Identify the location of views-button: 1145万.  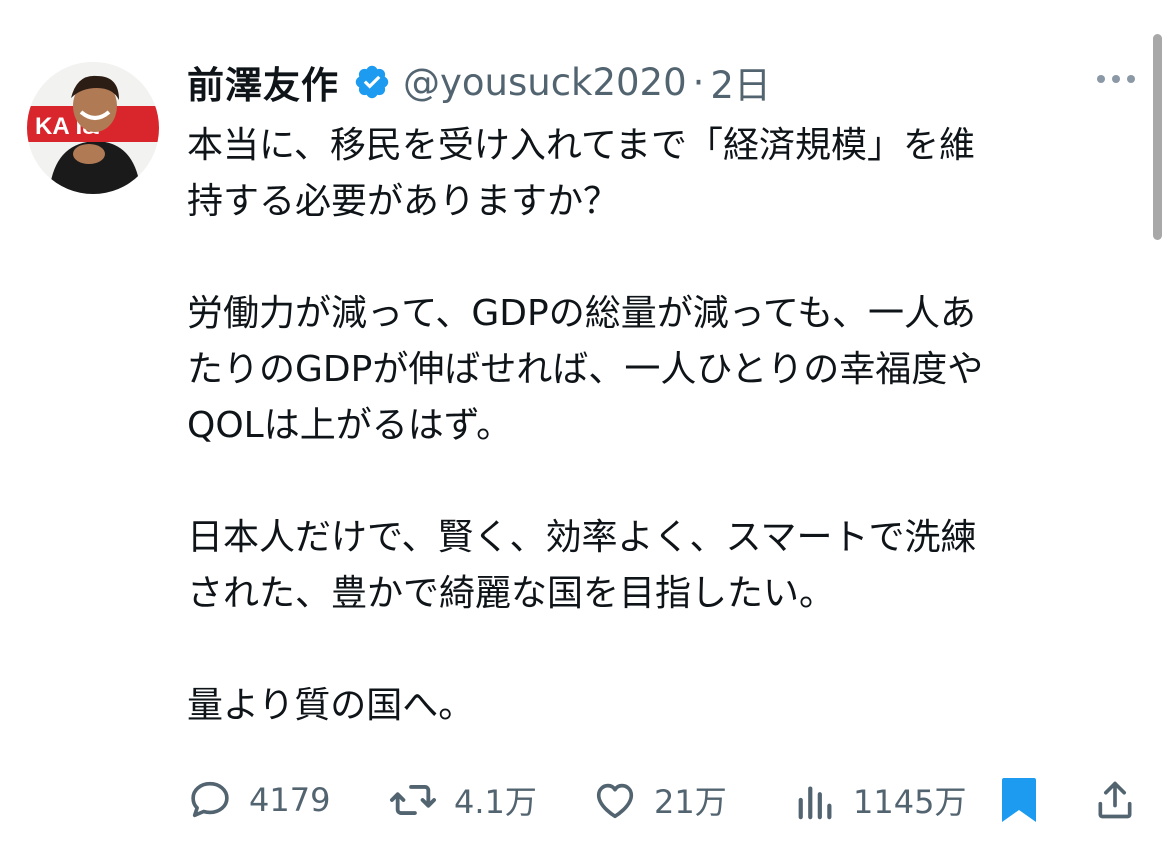
(880, 800).